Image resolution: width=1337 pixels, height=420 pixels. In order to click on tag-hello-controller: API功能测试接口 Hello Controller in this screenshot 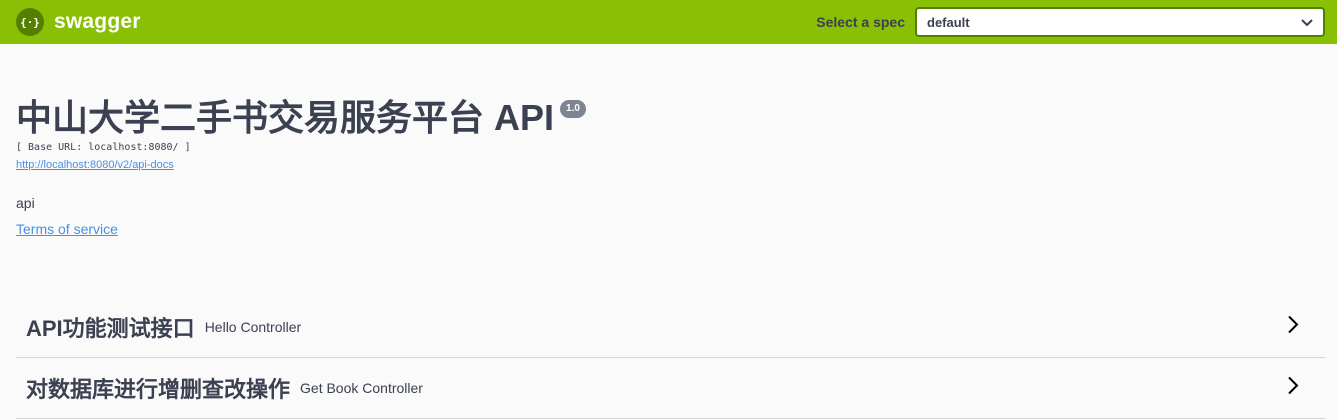, I will do `click(670, 327)`.